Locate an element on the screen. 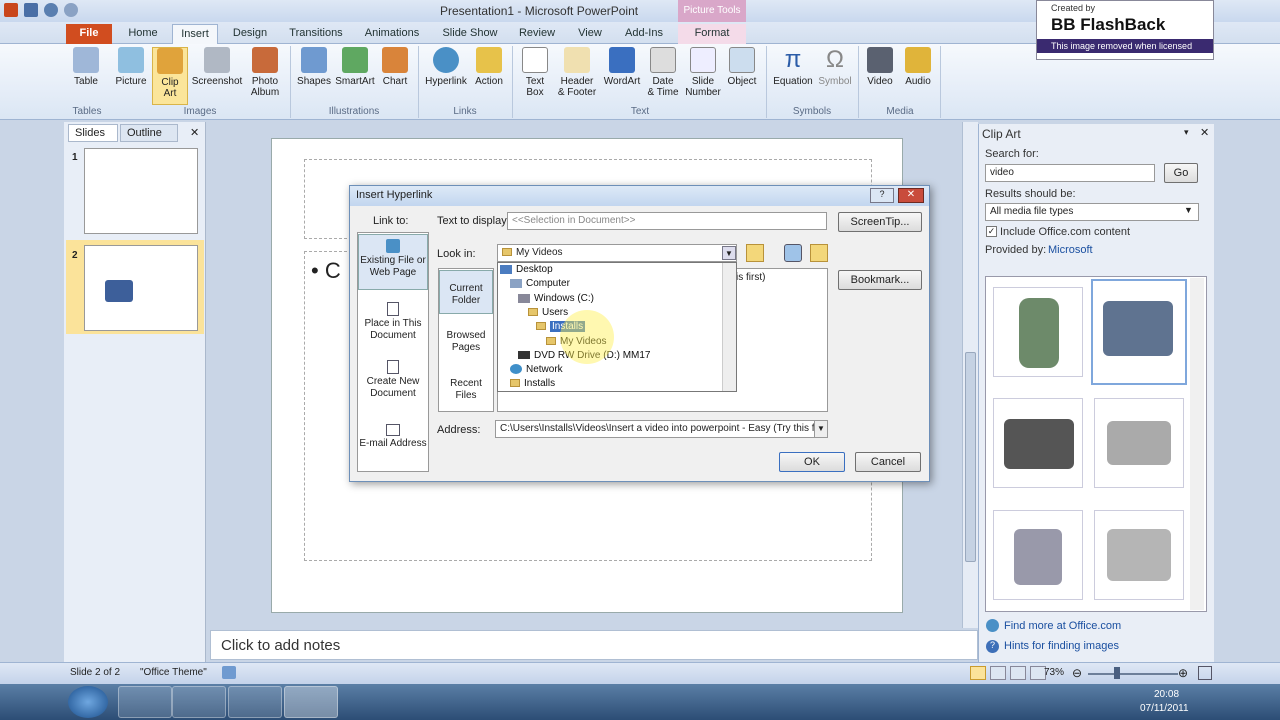 This screenshot has height=720, width=1280. redo-icon is located at coordinates (71, 10).